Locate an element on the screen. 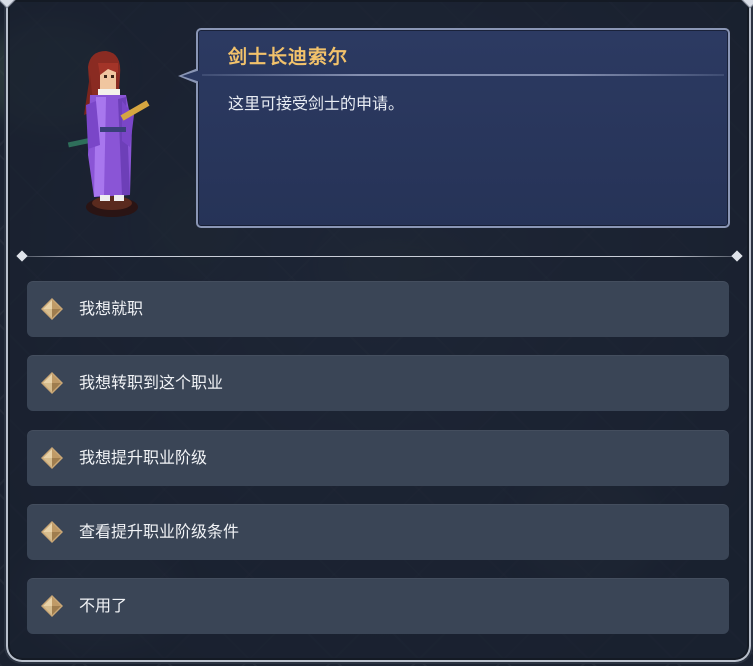  dialog-text: 这里可接受剑士的申请。 is located at coordinates (316, 103).